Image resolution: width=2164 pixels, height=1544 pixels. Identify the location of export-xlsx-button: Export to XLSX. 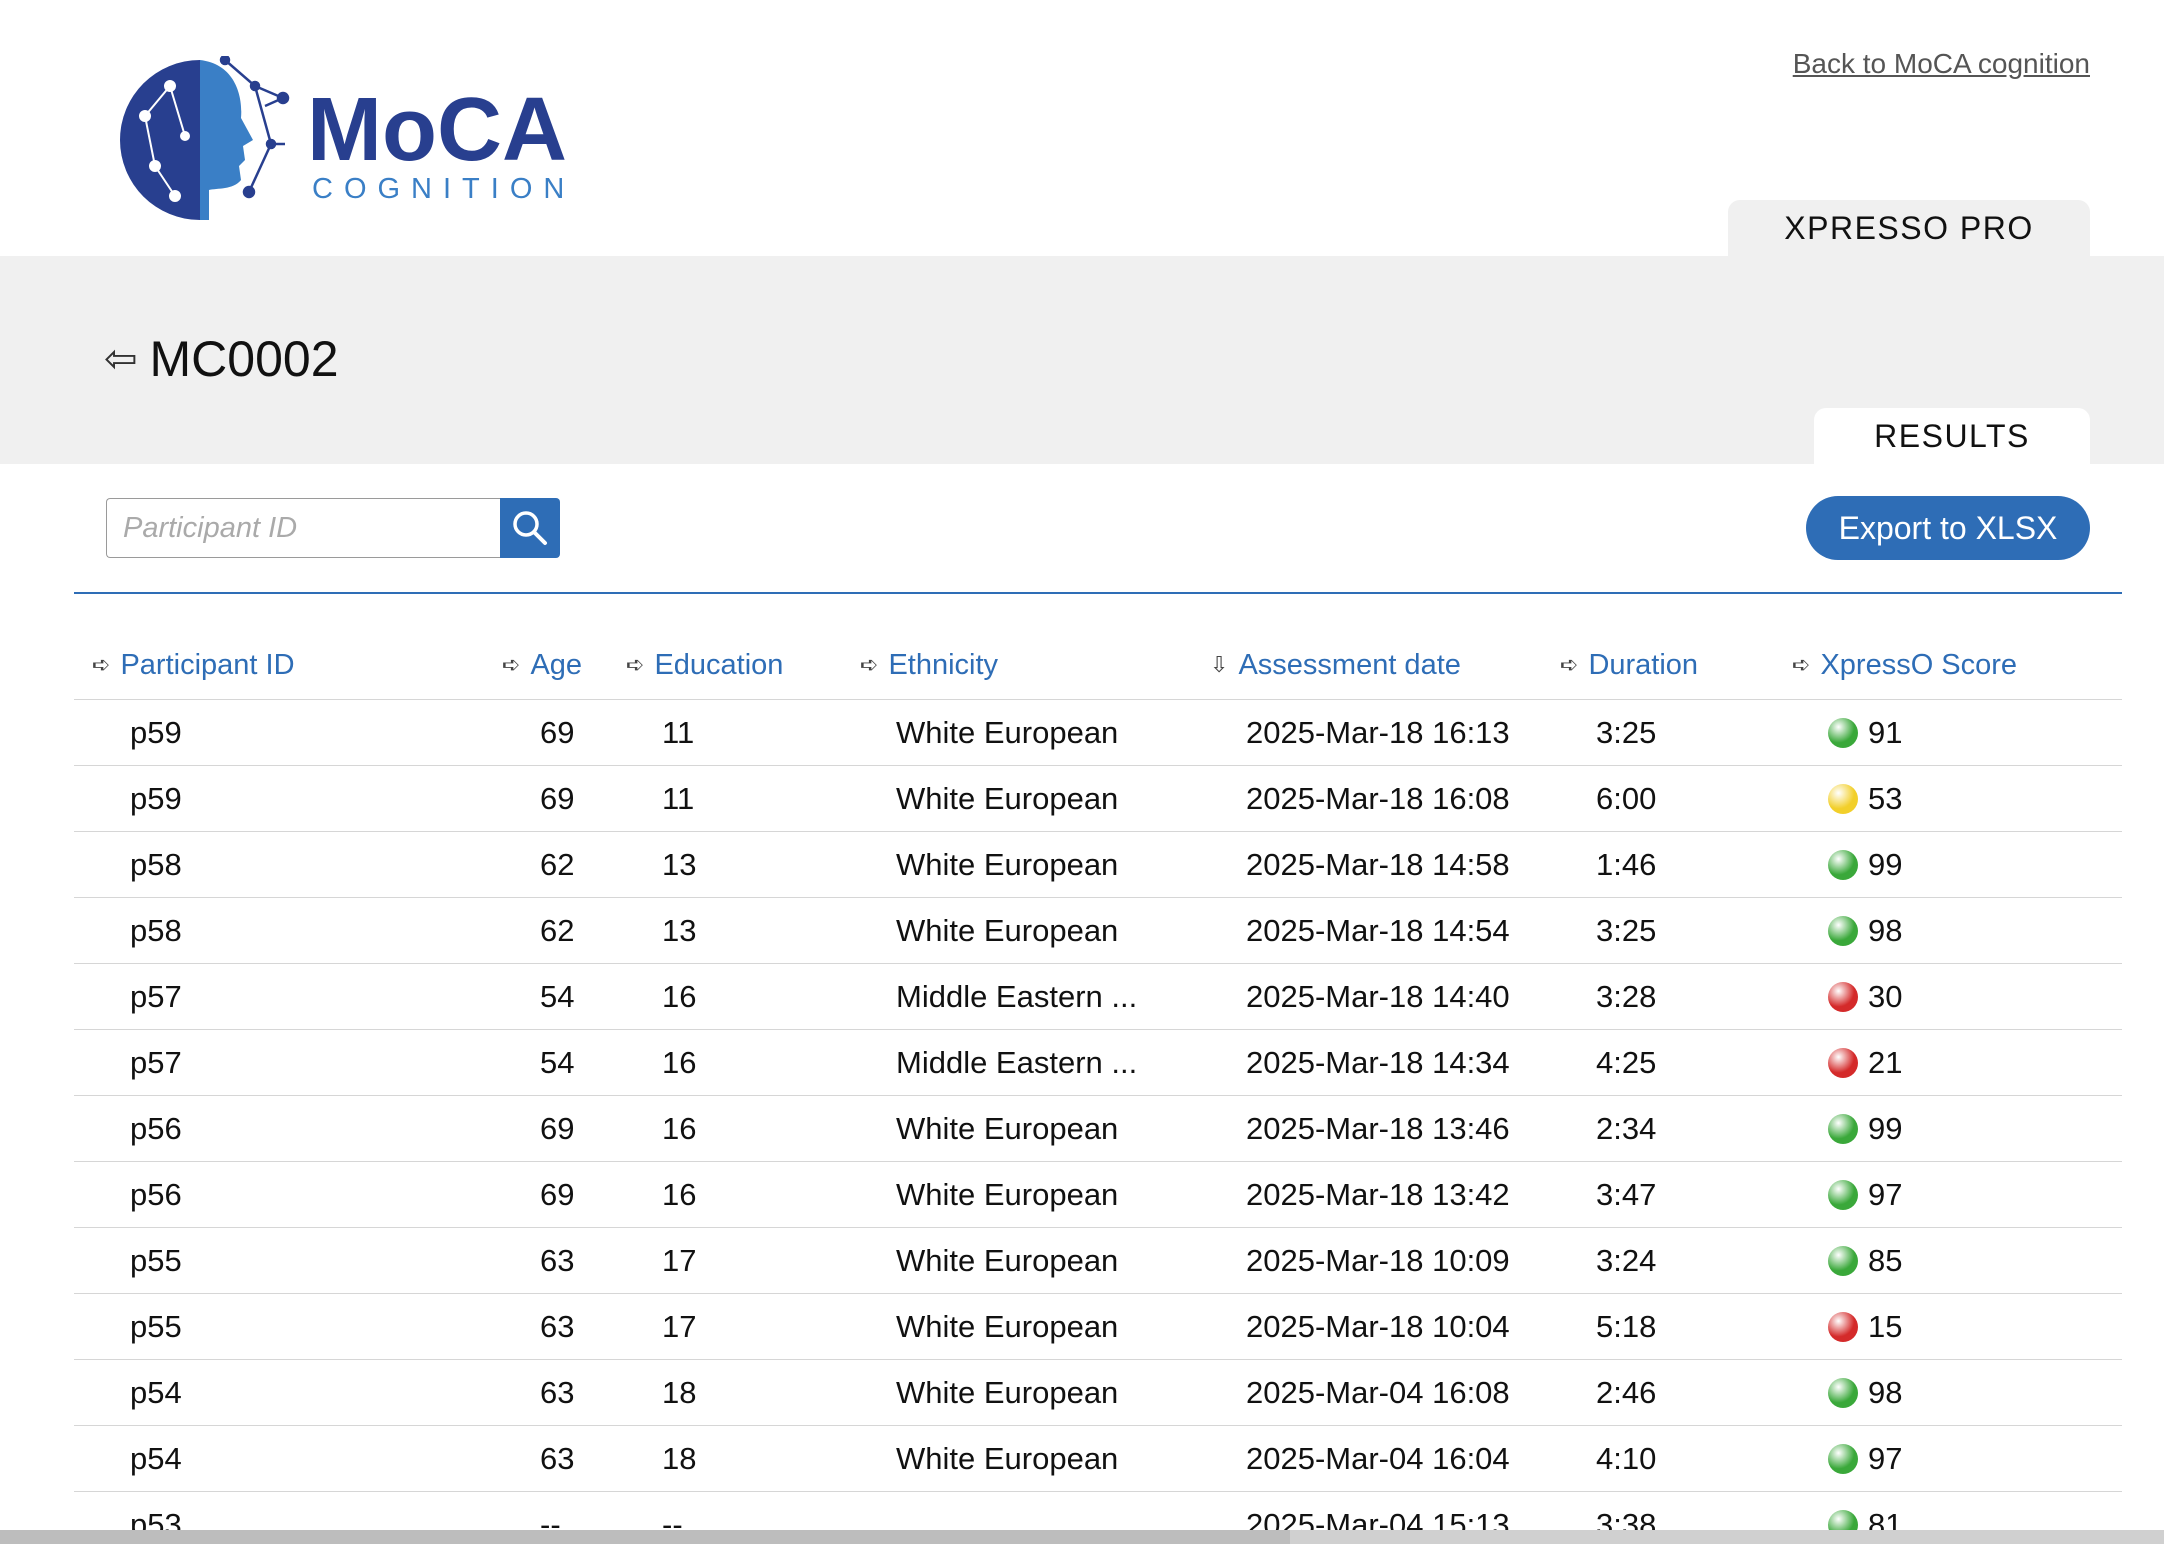
(1948, 528).